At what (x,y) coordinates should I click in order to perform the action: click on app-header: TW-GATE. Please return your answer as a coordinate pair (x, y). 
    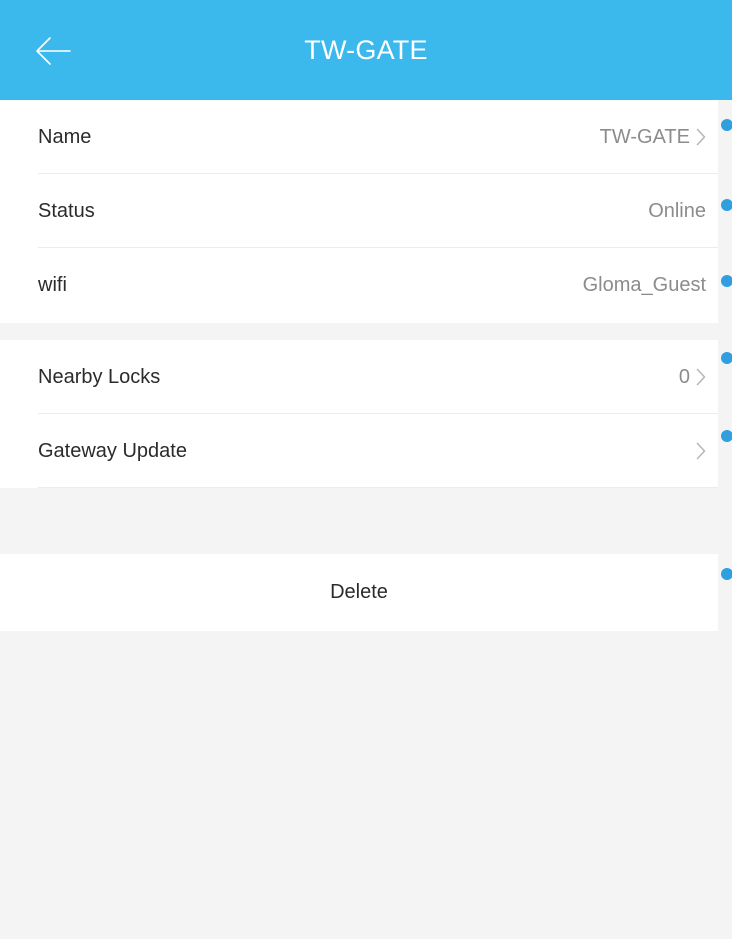
    Looking at the image, I should click on (366, 50).